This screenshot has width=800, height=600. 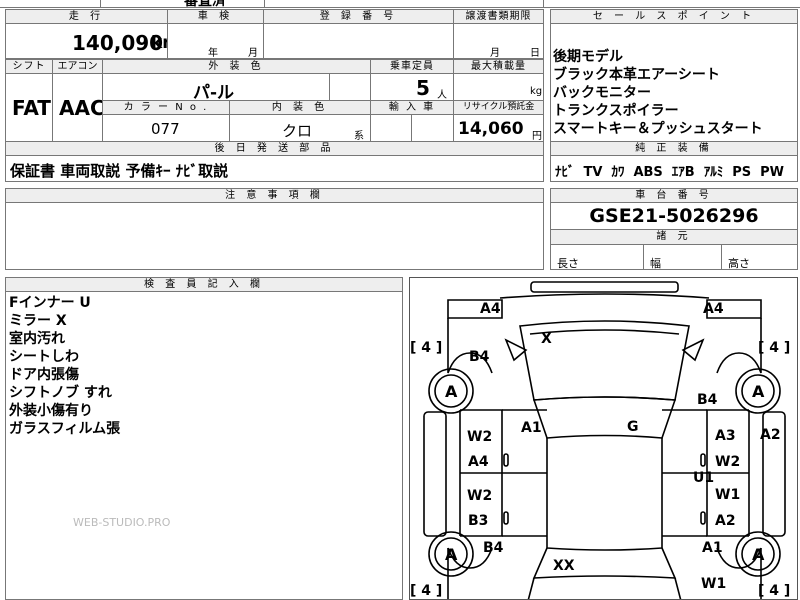 What do you see at coordinates (358, 16) in the screenshot?
I see `registration-header: 登 録 番 号` at bounding box center [358, 16].